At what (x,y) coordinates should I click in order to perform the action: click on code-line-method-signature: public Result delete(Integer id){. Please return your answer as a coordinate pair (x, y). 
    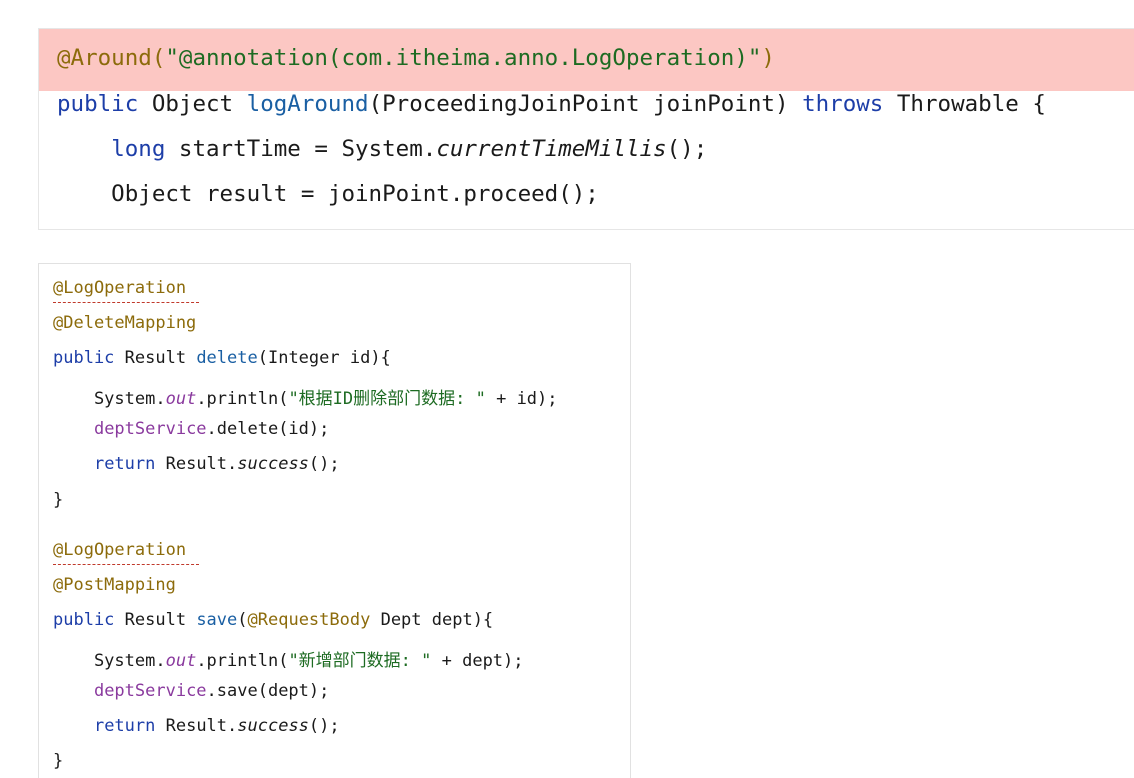
    Looking at the image, I should click on (222, 358).